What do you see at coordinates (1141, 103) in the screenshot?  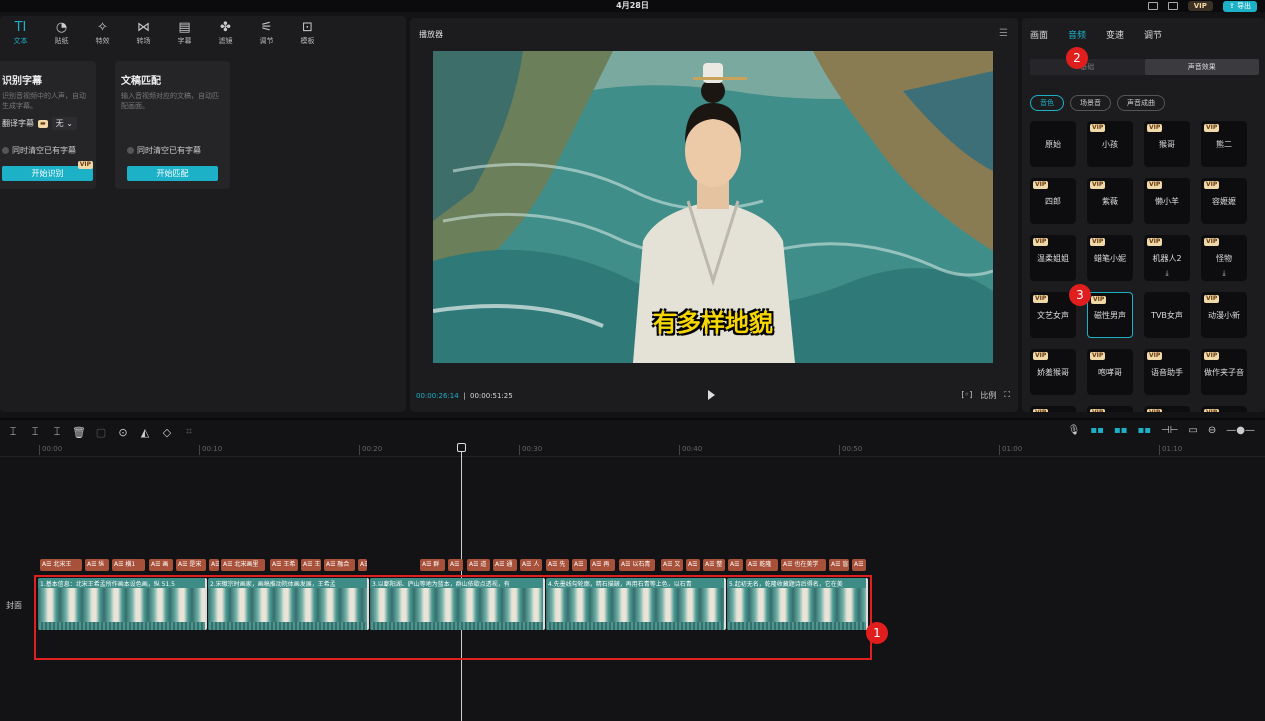 I see `pill-2: 声音成曲` at bounding box center [1141, 103].